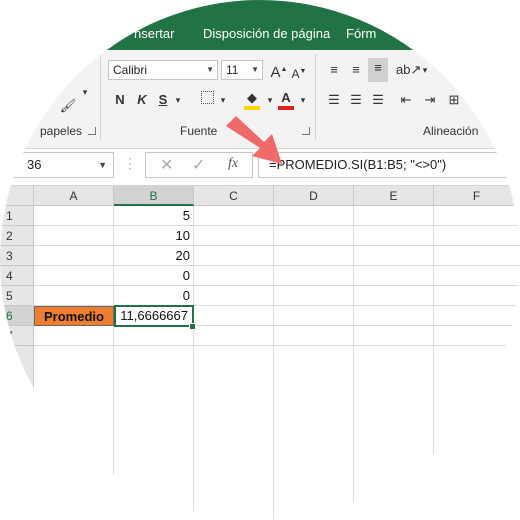 The width and height of the screenshot is (520, 520). I want to click on row-header-2: 2, so click(17, 236).